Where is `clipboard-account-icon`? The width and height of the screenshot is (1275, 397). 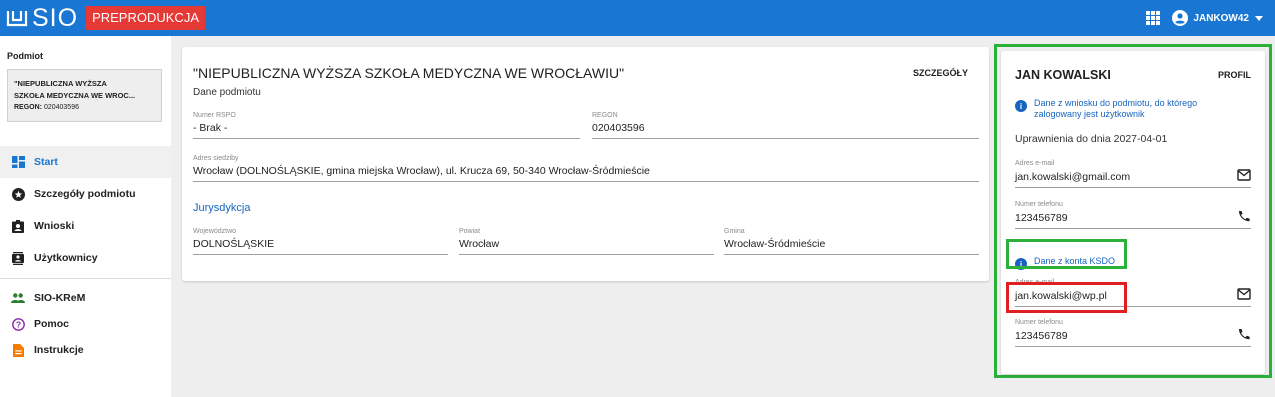 clipboard-account-icon is located at coordinates (18, 226).